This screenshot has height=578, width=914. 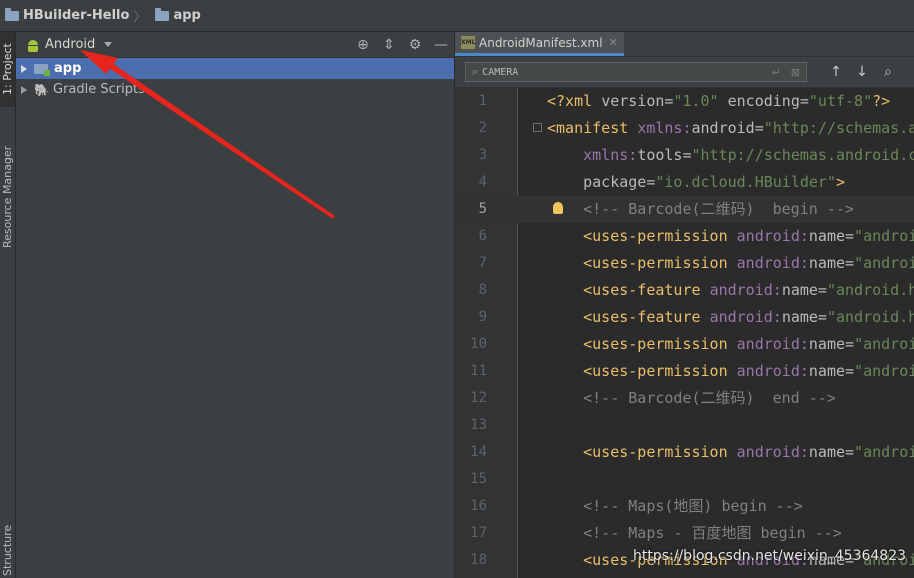 What do you see at coordinates (478, 533) in the screenshot?
I see `line-number: 17` at bounding box center [478, 533].